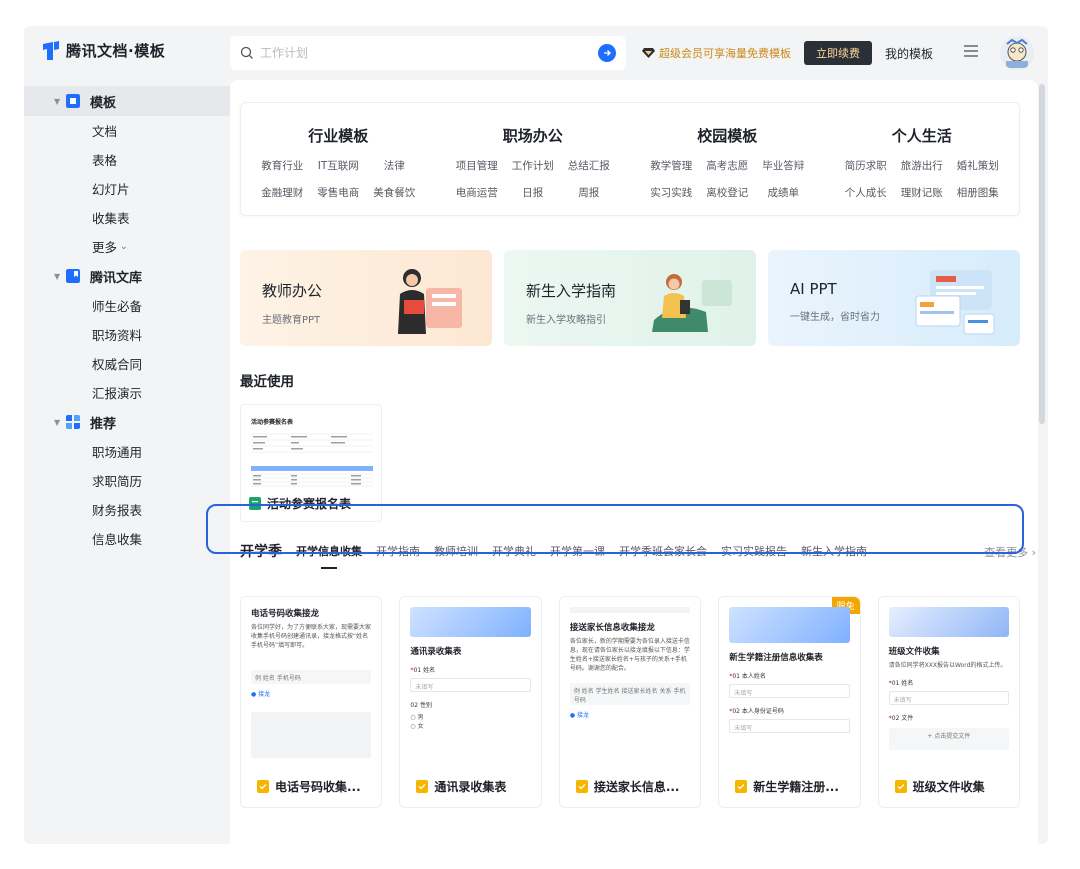  What do you see at coordinates (51, 50) in the screenshot?
I see `tencent-docs-logo-icon` at bounding box center [51, 50].